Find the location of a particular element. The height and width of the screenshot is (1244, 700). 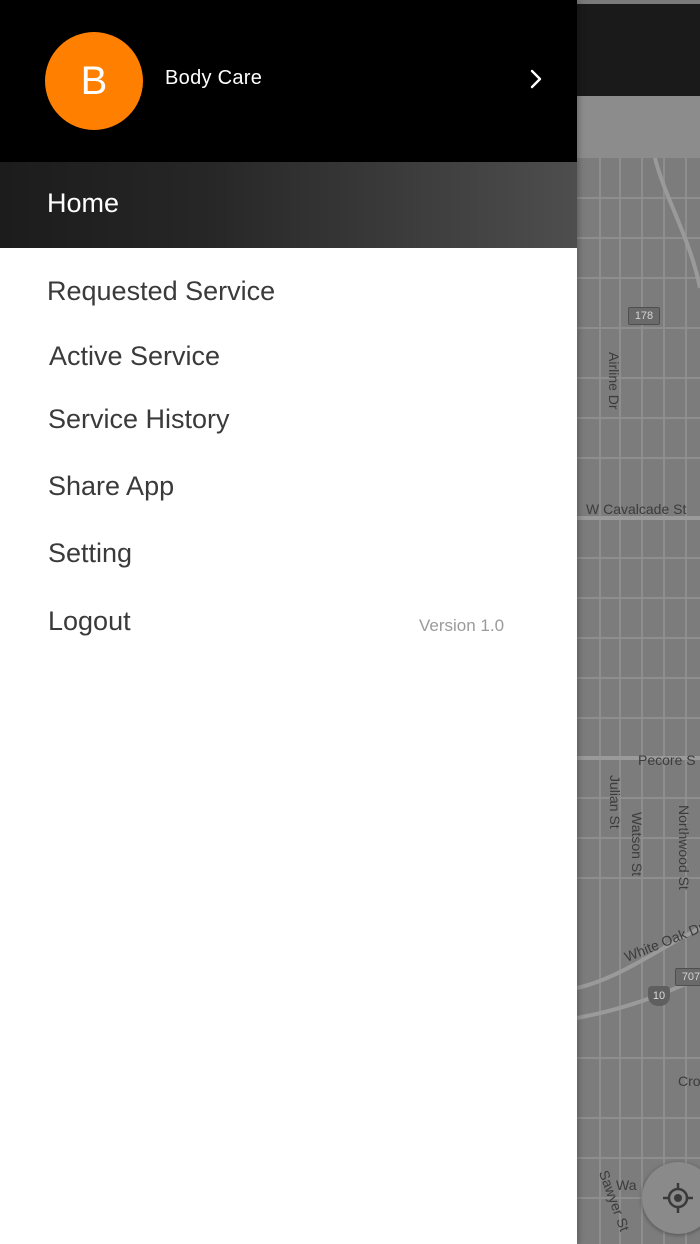

menu-item-logout: Logout is located at coordinates (200, 622).